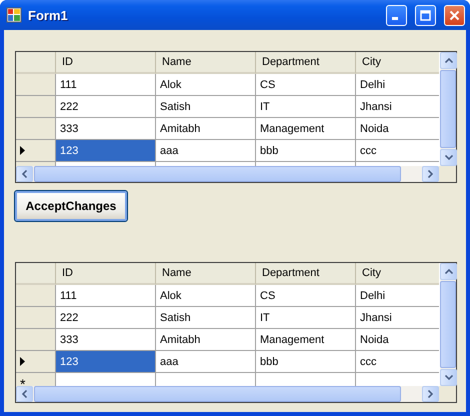  Describe the element at coordinates (395, 18) in the screenshot. I see `minimize-icon` at that location.